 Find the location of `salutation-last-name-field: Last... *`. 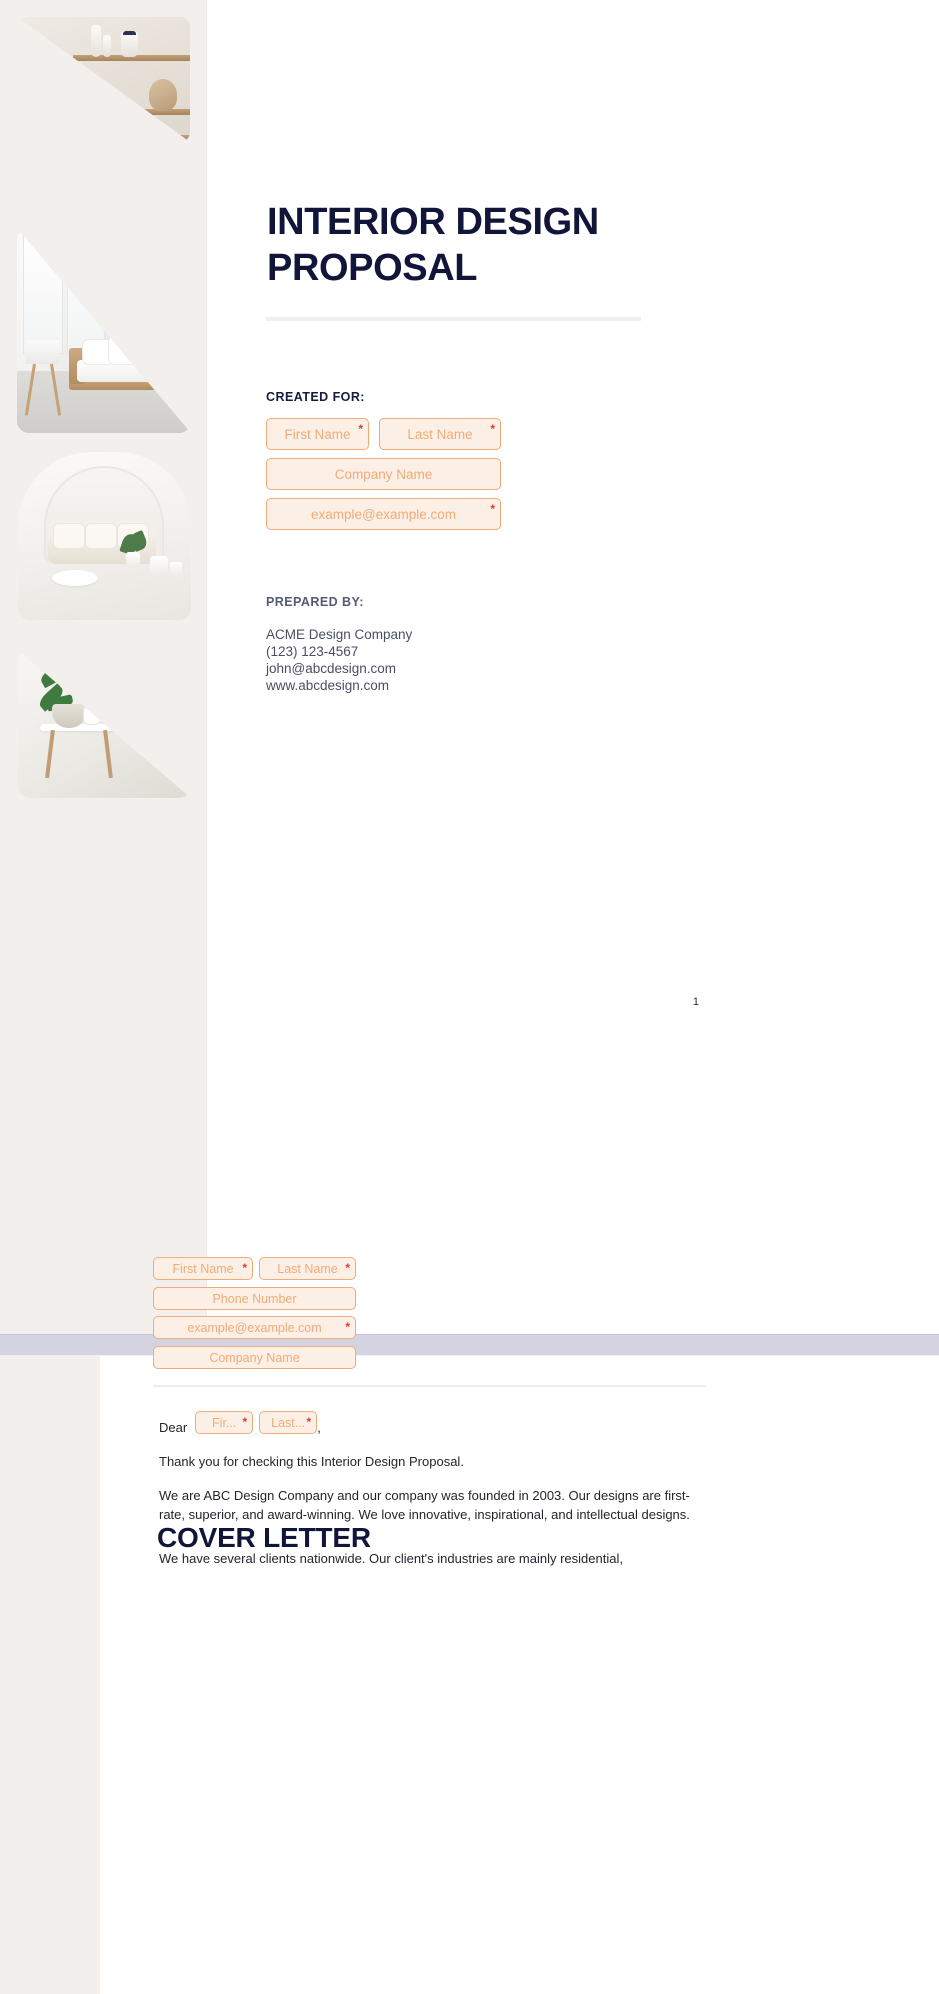

salutation-last-name-field: Last... * is located at coordinates (288, 1422).